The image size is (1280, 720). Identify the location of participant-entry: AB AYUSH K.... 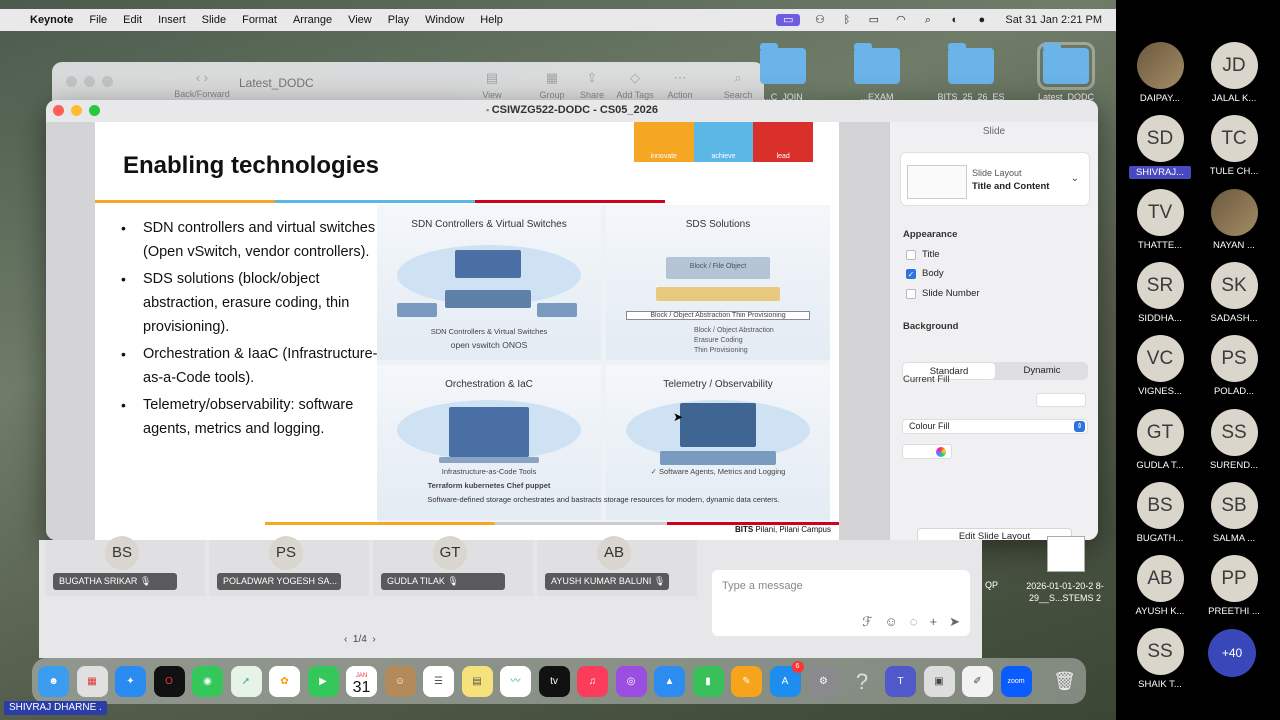
(1160, 586).